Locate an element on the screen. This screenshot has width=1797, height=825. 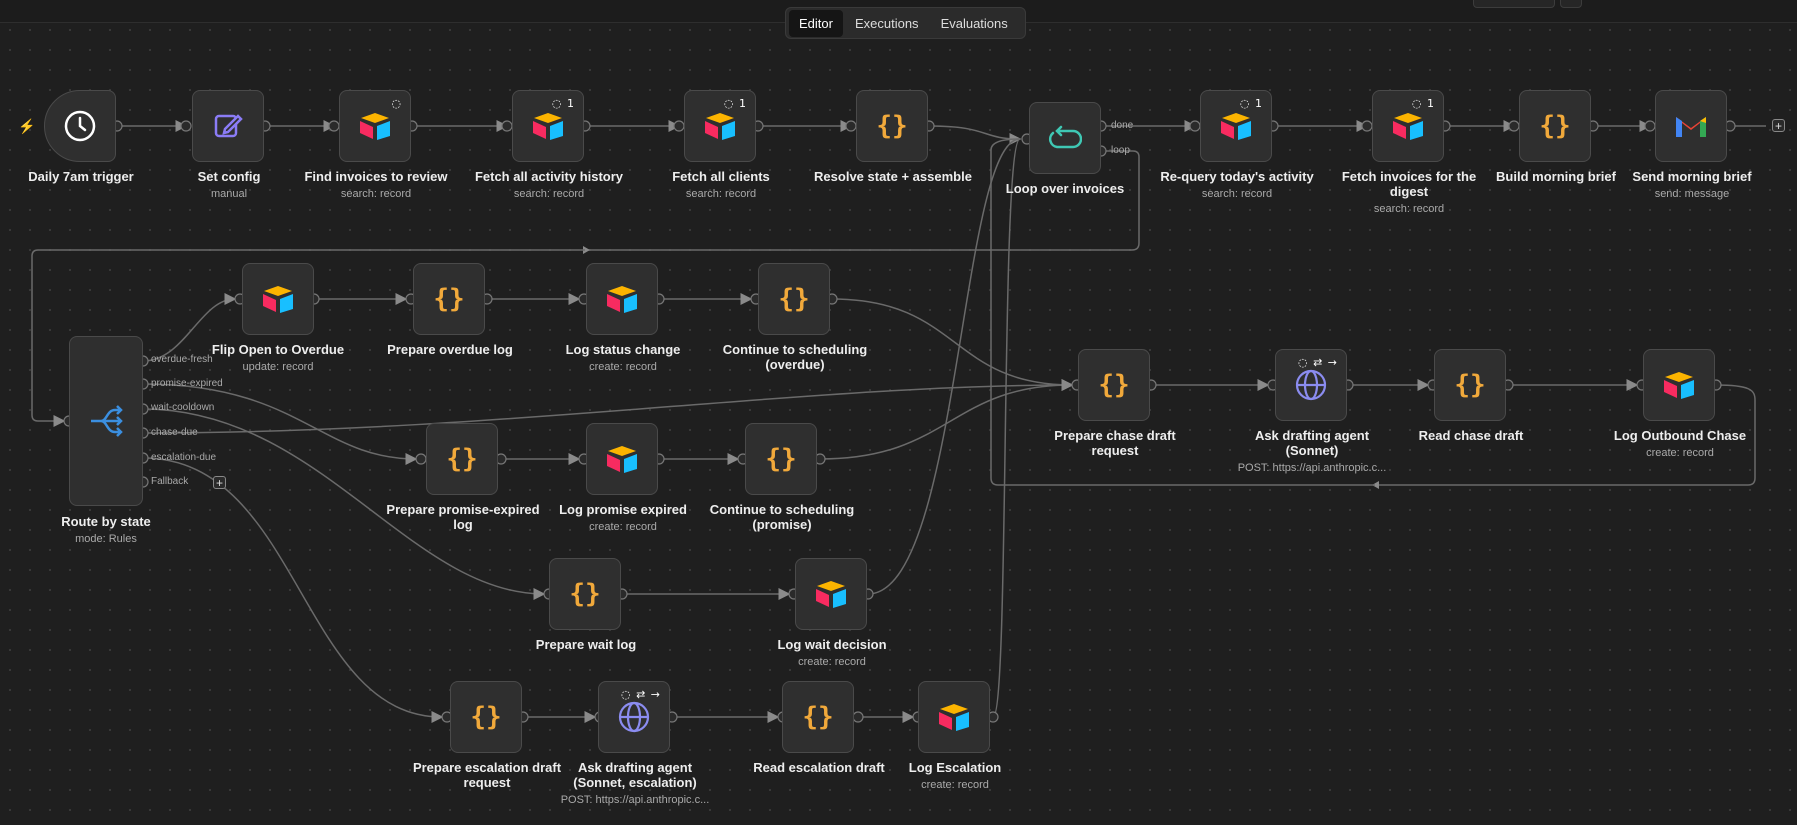
add-node-button: + is located at coordinates (1778, 125).